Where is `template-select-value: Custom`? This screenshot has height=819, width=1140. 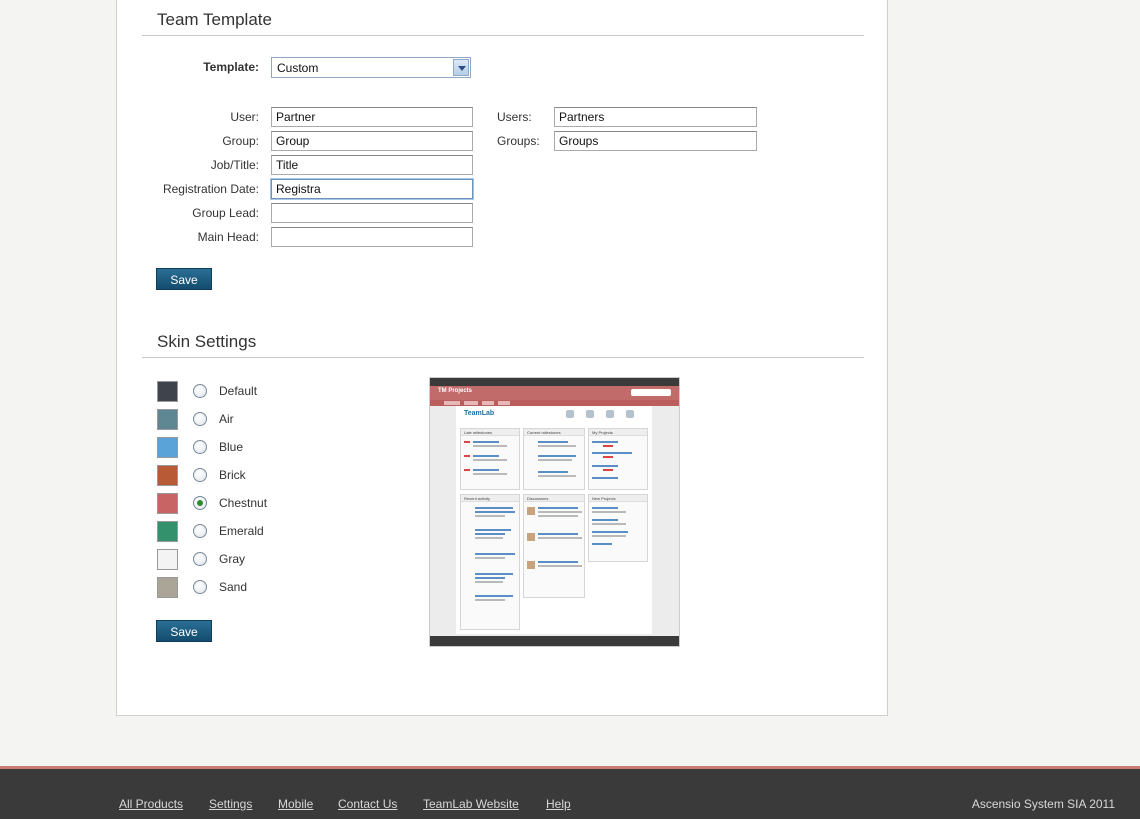 template-select-value: Custom is located at coordinates (298, 68).